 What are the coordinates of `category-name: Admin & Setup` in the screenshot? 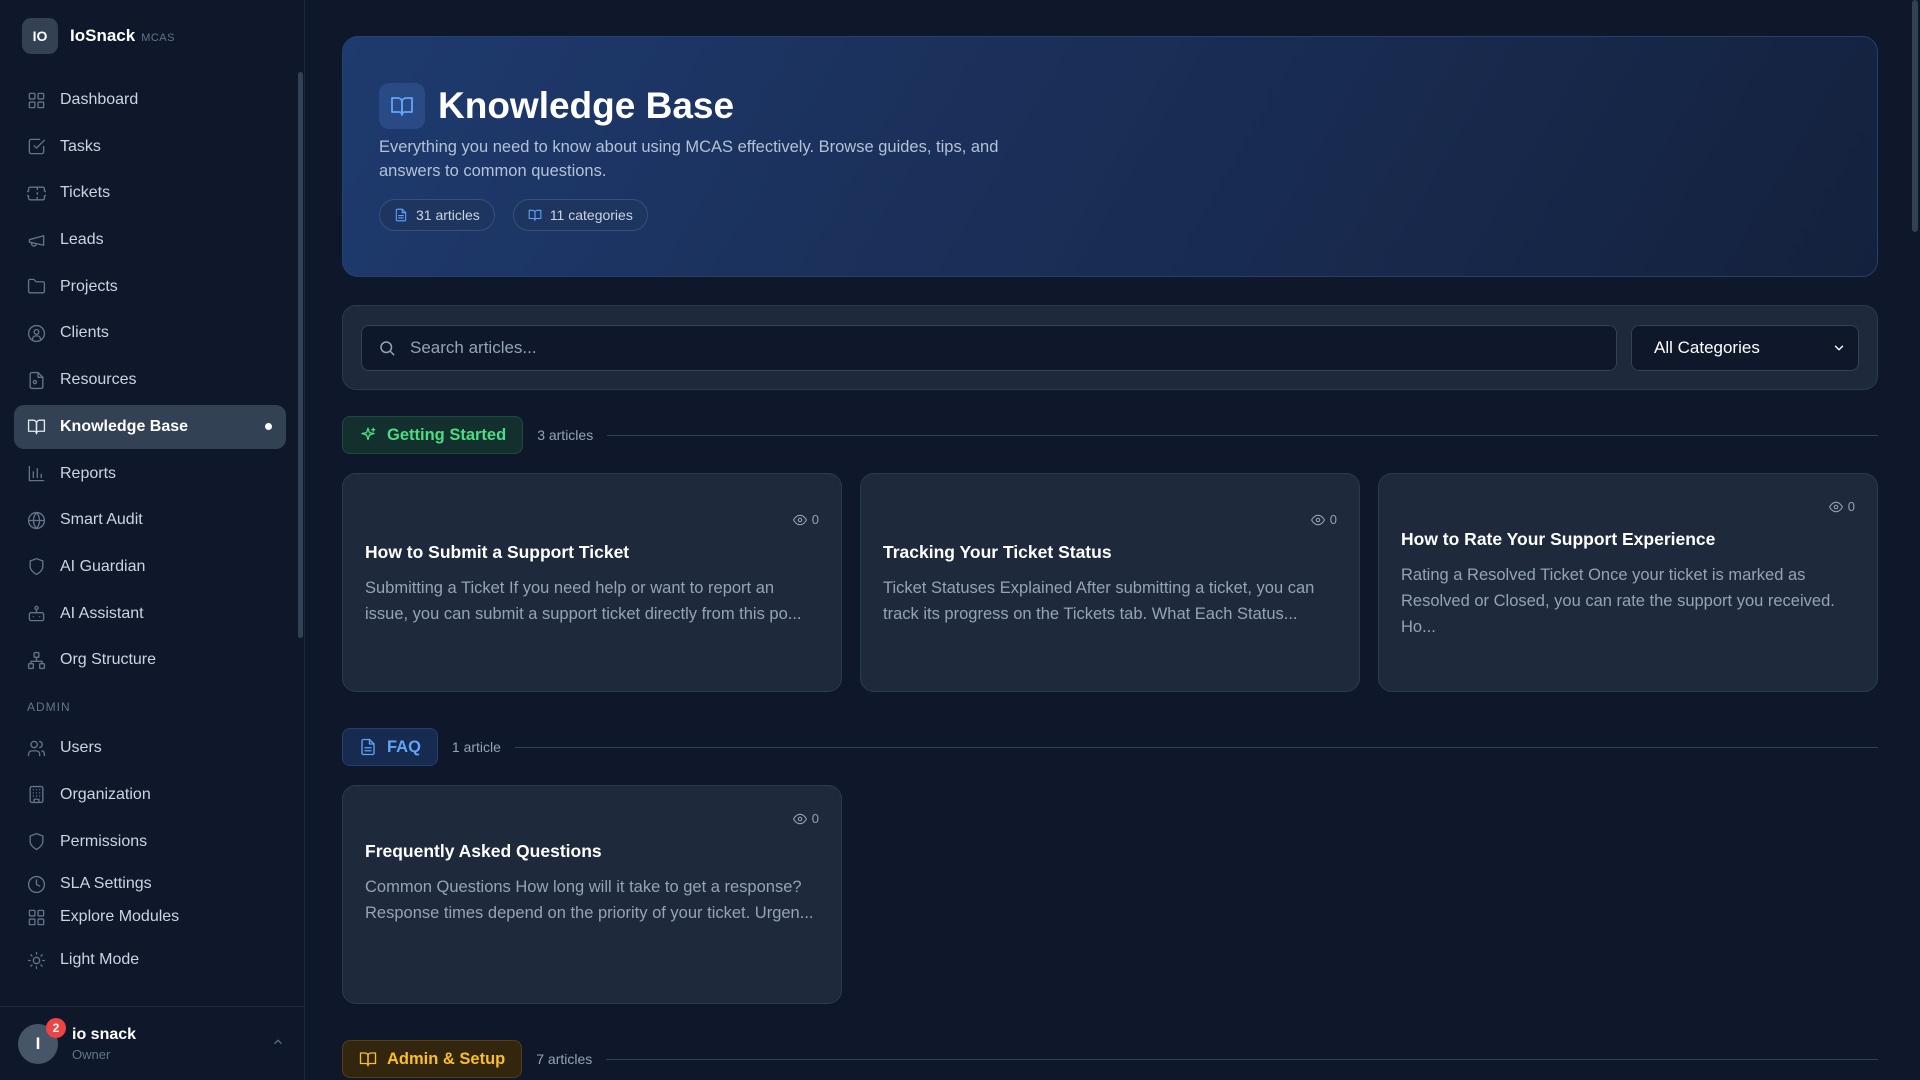 It's located at (446, 1058).